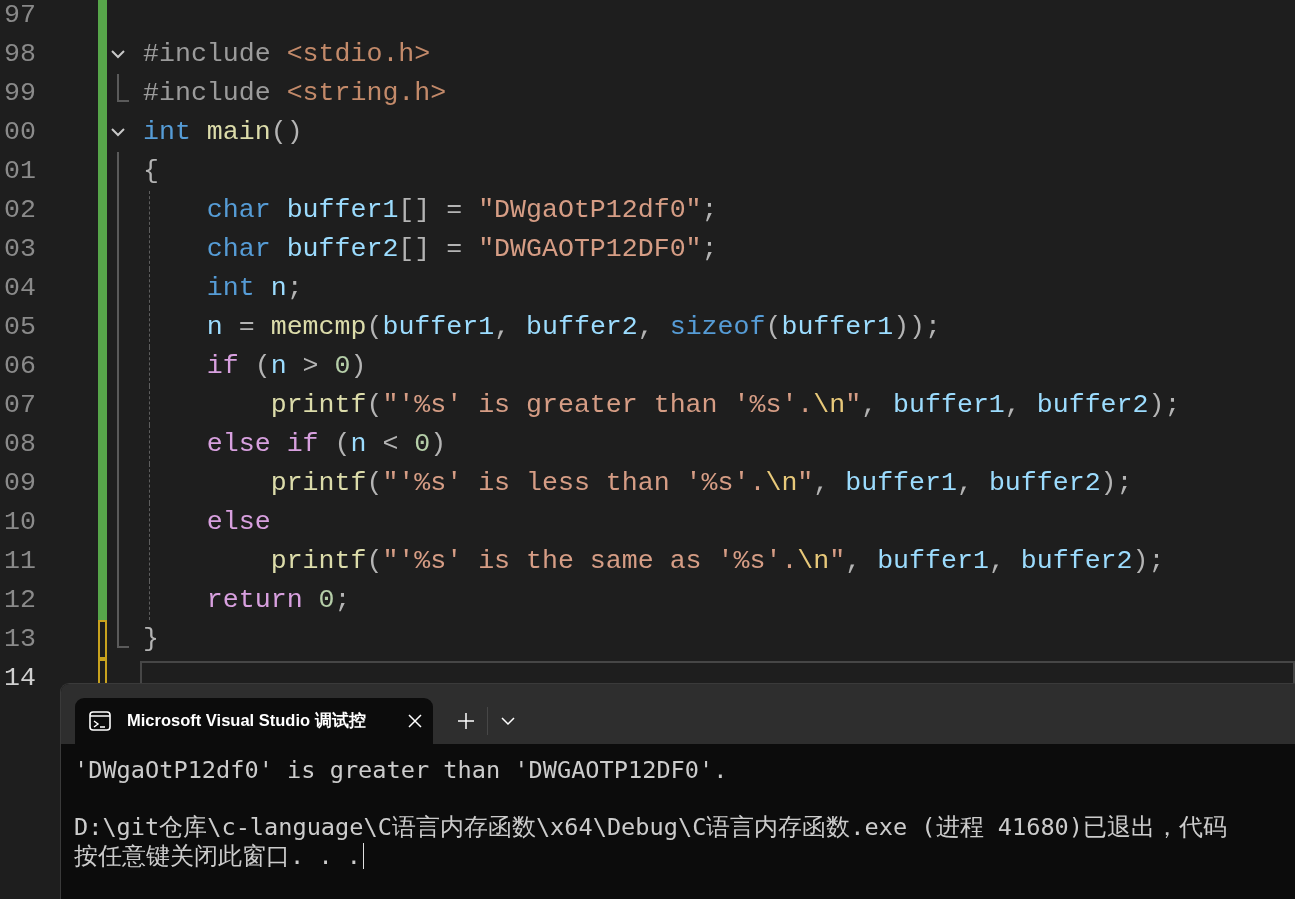 This screenshot has width=1295, height=899. Describe the element at coordinates (151, 171) in the screenshot. I see `code-line: {` at that location.